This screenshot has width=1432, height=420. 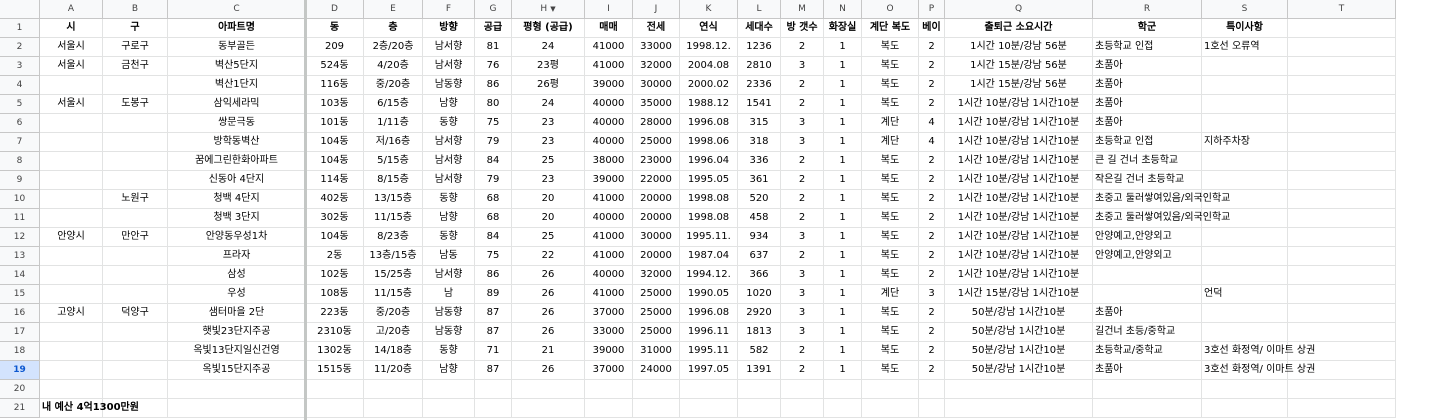 I want to click on column-header-e: E, so click(x=393, y=9).